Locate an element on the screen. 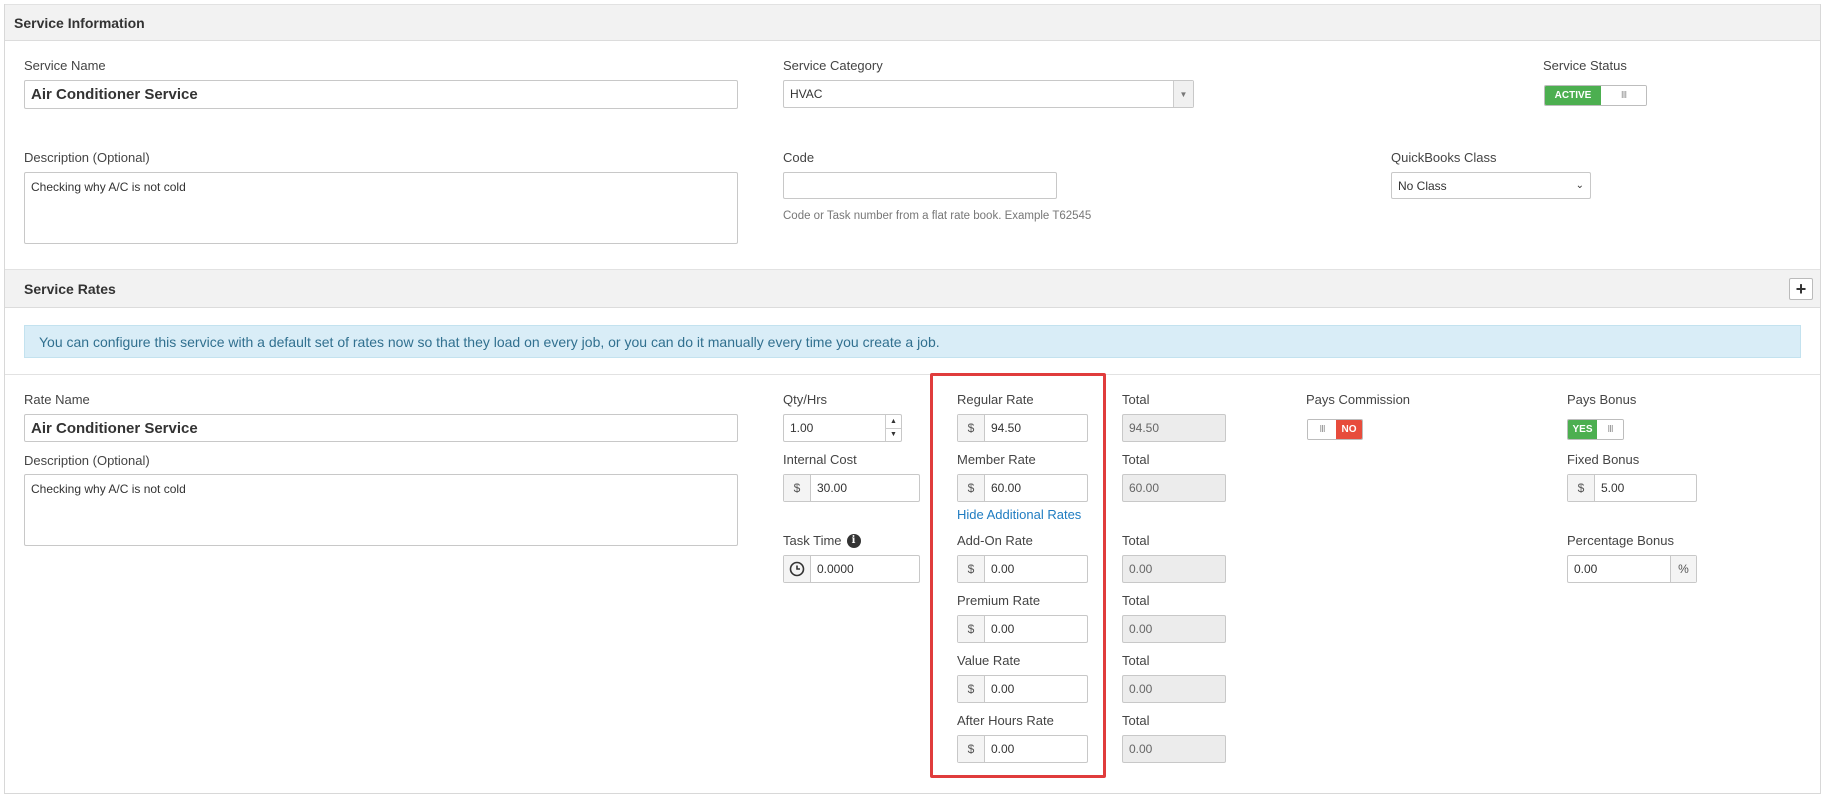 This screenshot has width=1825, height=794. qty-hrs-value: 1.00 is located at coordinates (802, 428).